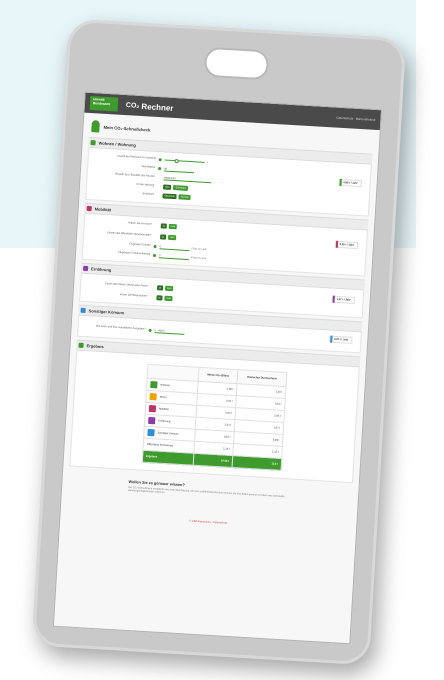 Image resolution: width=444 pixels, height=680 pixels. I want to click on slider-value: 1, so click(207, 162).